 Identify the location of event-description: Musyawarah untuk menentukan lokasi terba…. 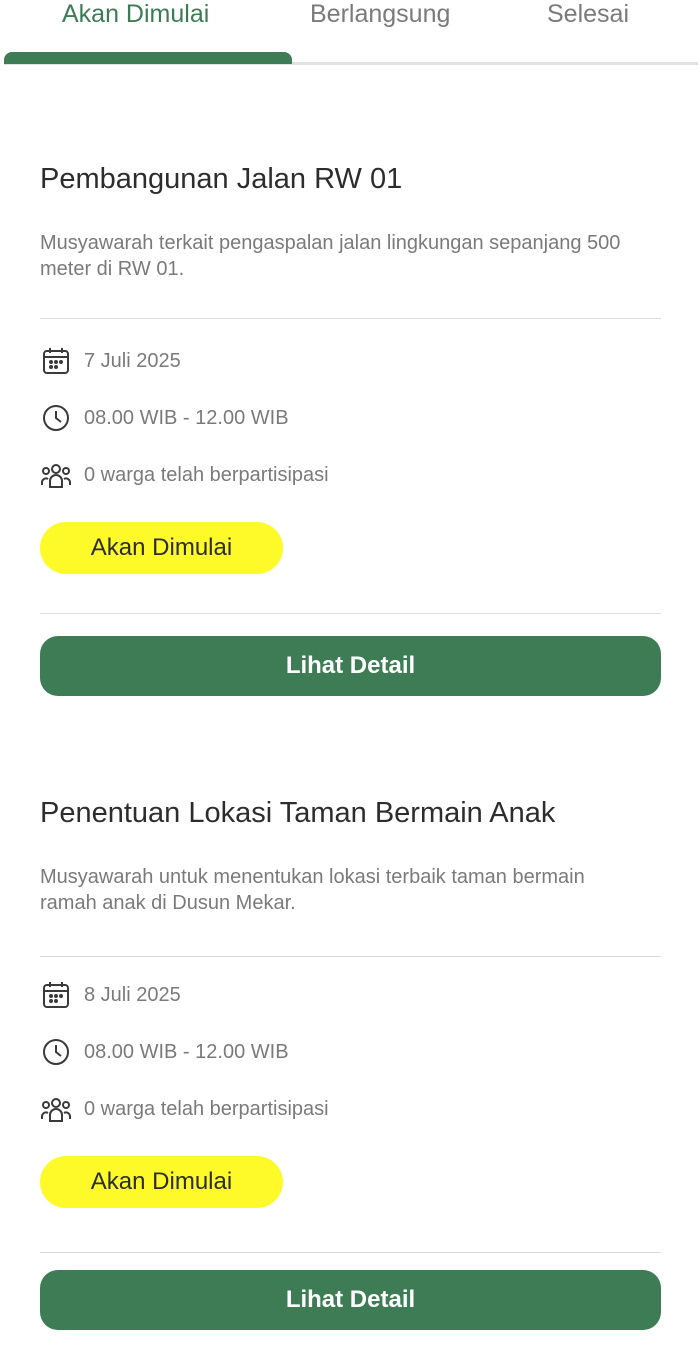
(312, 890).